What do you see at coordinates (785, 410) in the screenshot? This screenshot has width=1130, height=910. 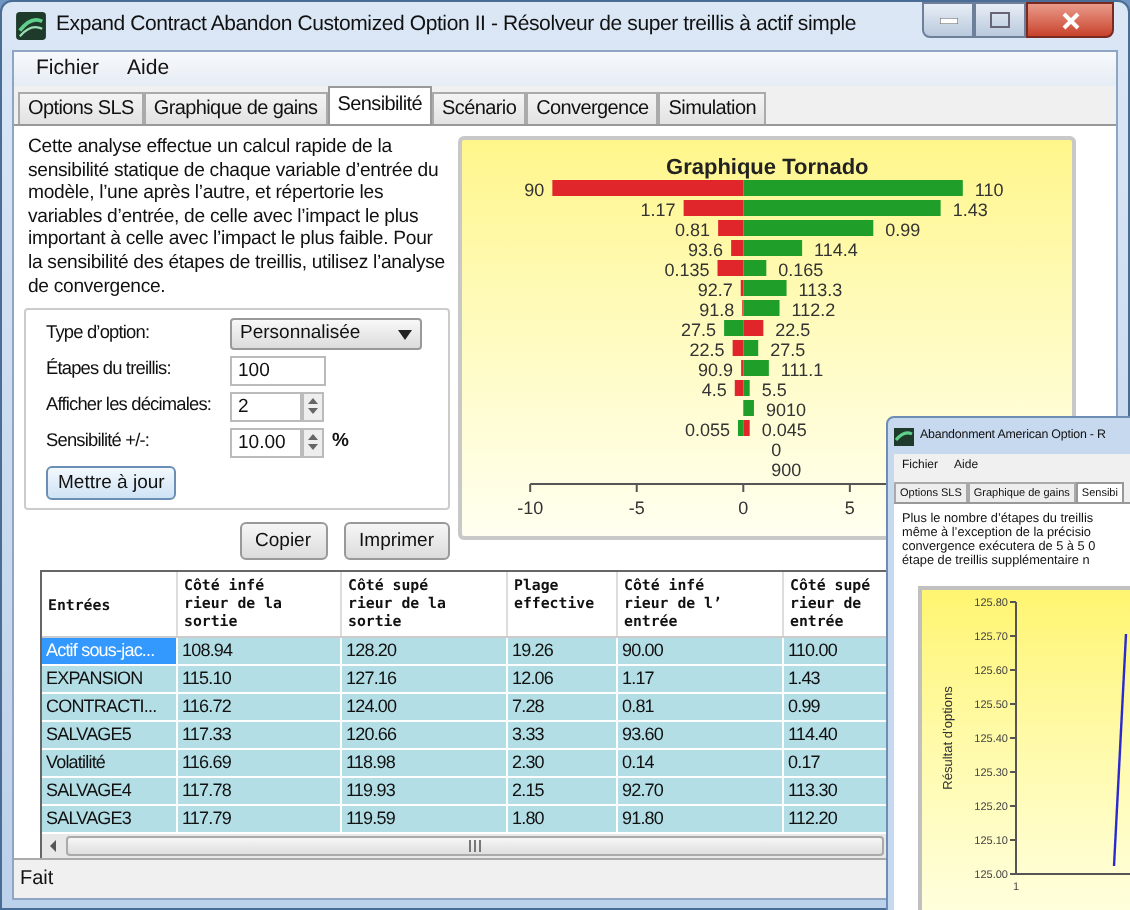 I see `bar-label: 9010` at bounding box center [785, 410].